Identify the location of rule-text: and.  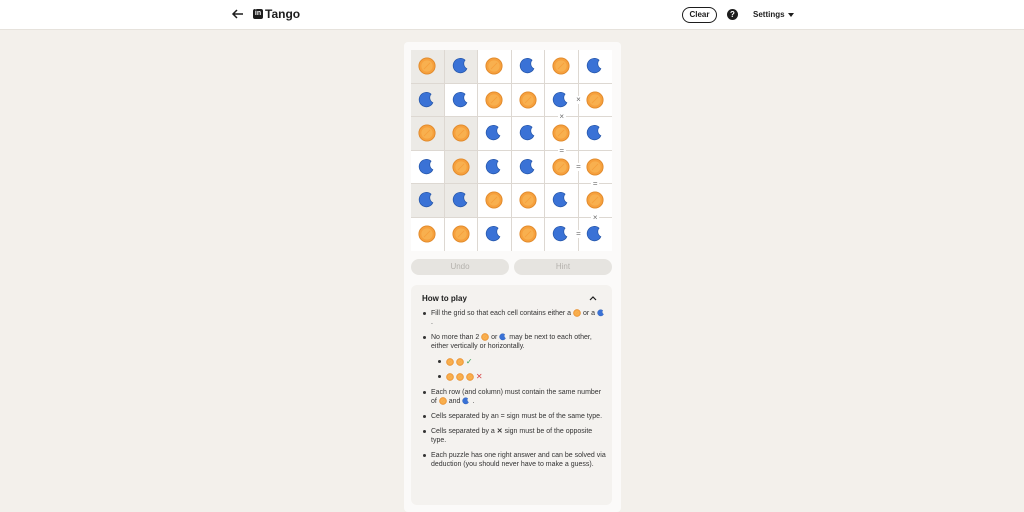
(454, 401).